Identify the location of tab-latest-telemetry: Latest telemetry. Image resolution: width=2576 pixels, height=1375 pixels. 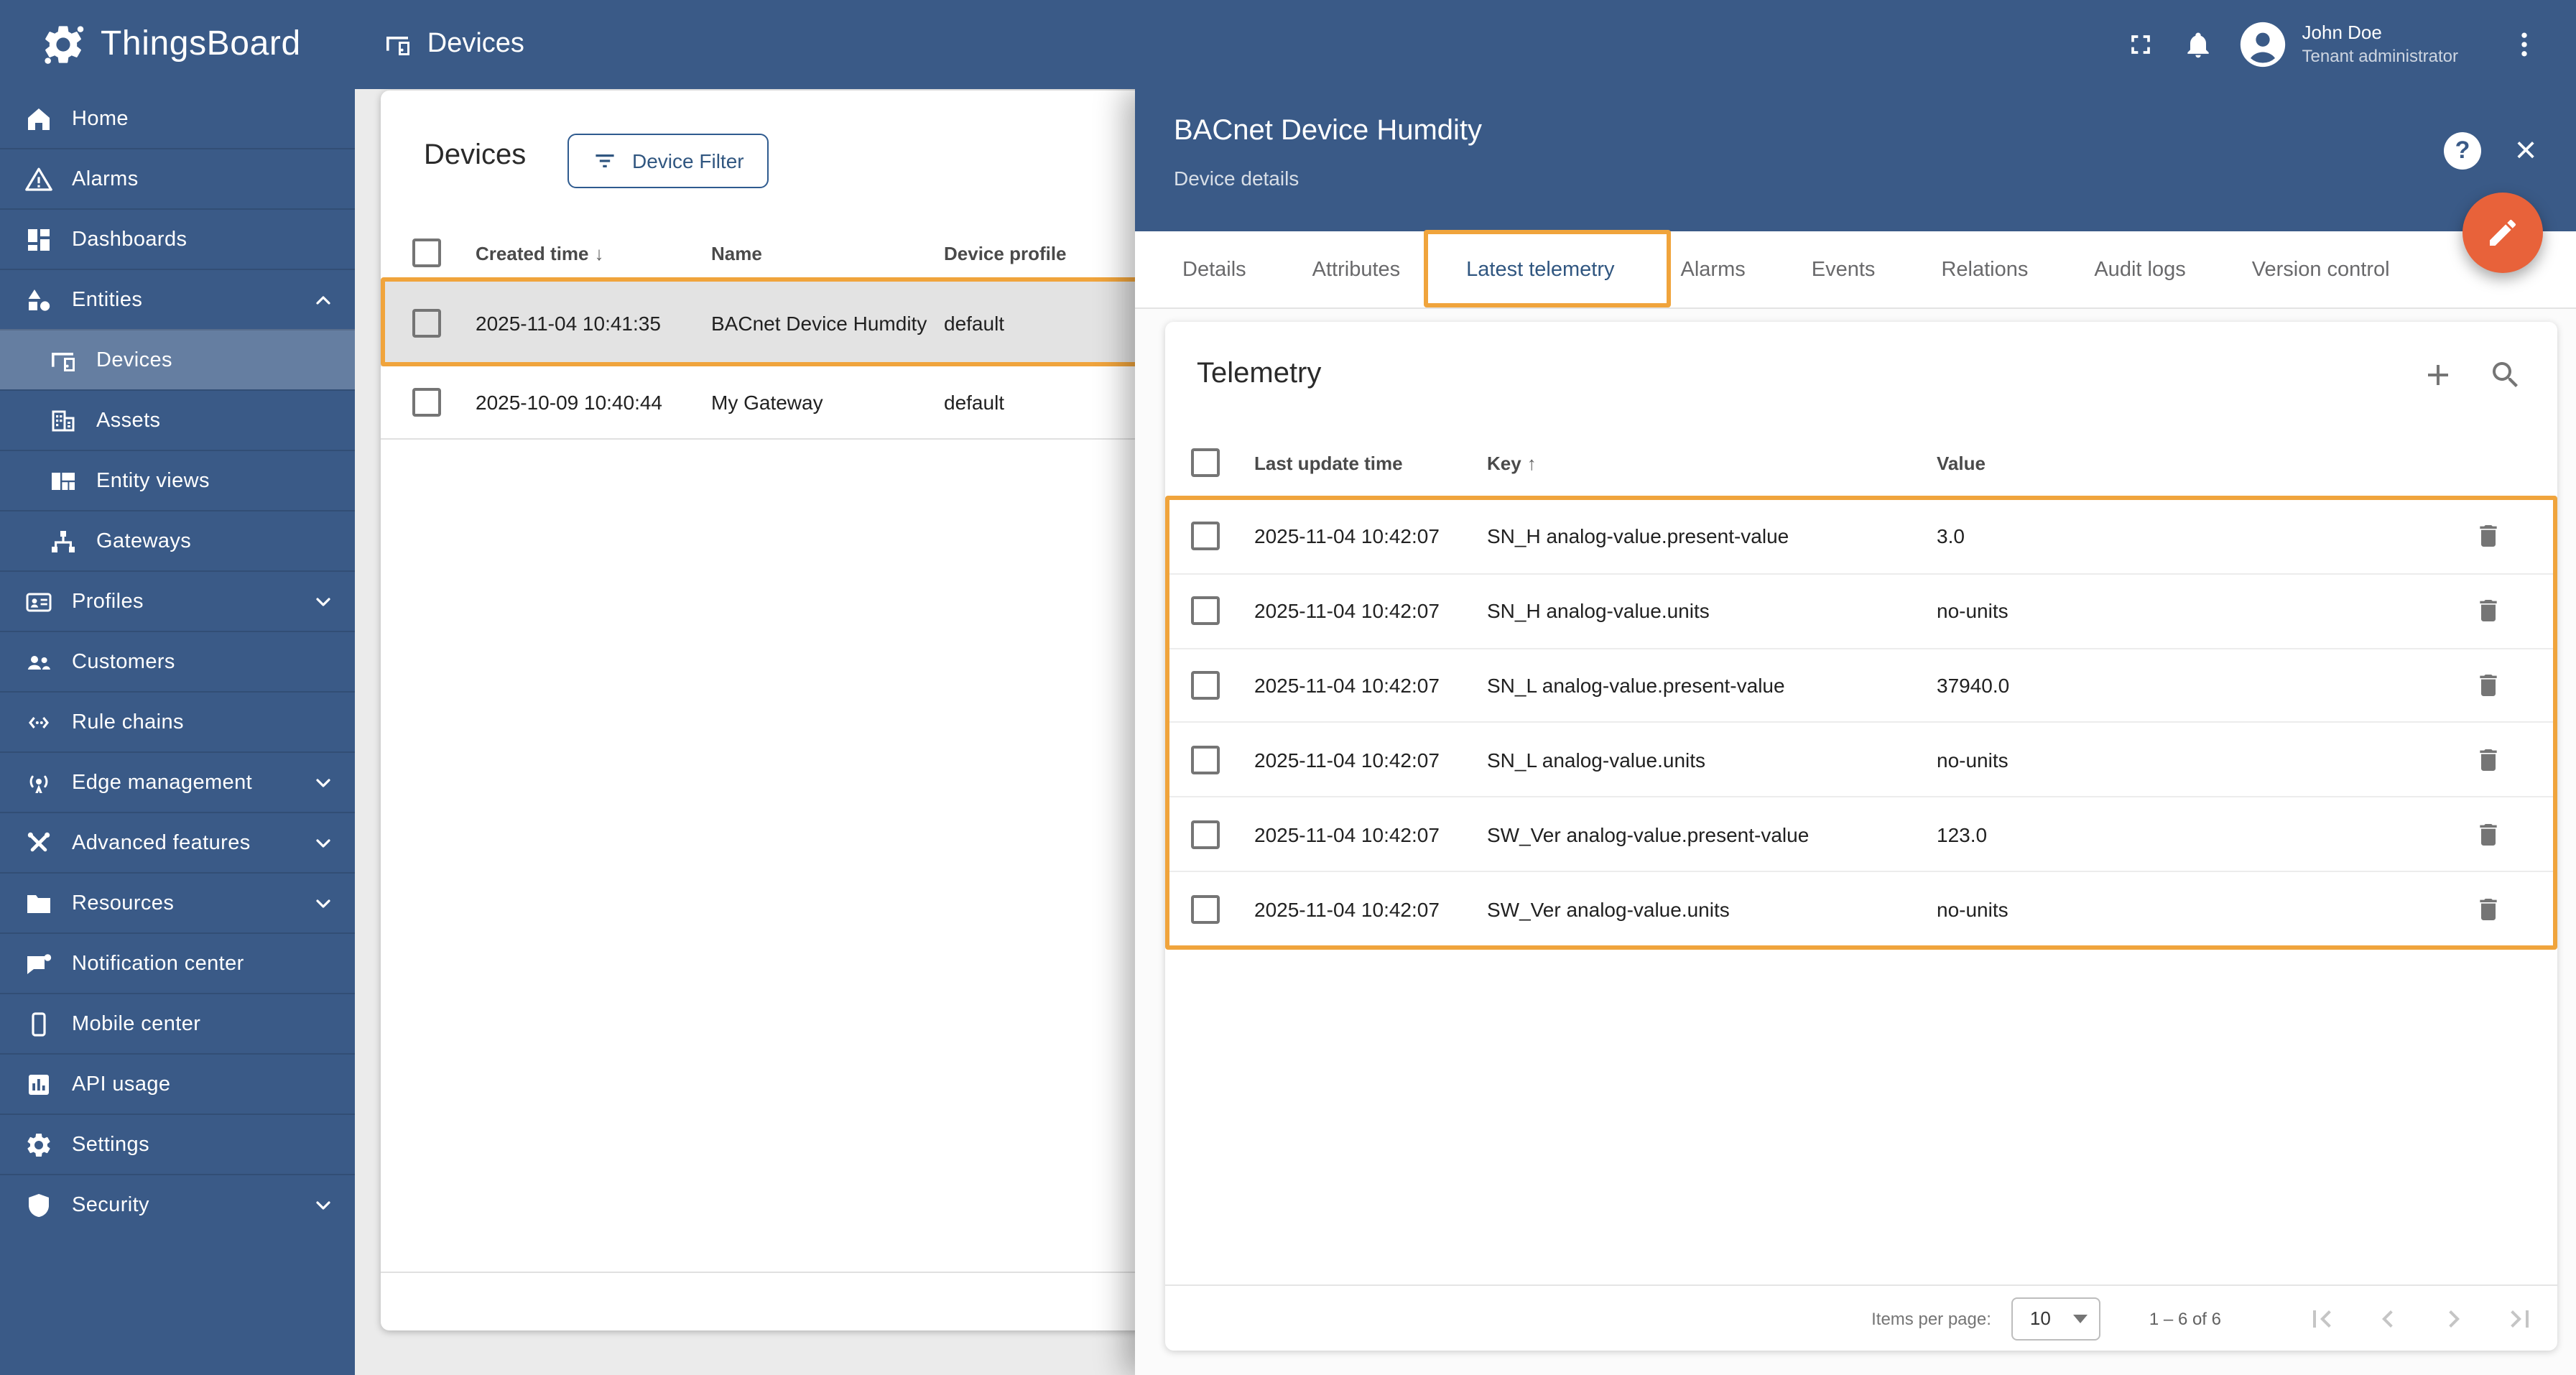
(1540, 269).